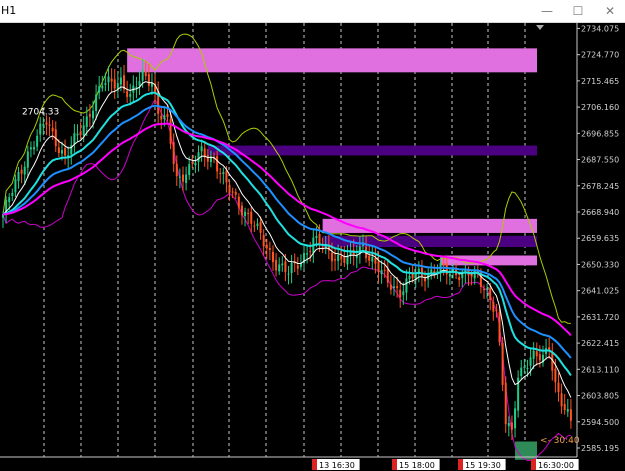 Image resolution: width=625 pixels, height=471 pixels. I want to click on minimize-button: —, so click(547, 11).